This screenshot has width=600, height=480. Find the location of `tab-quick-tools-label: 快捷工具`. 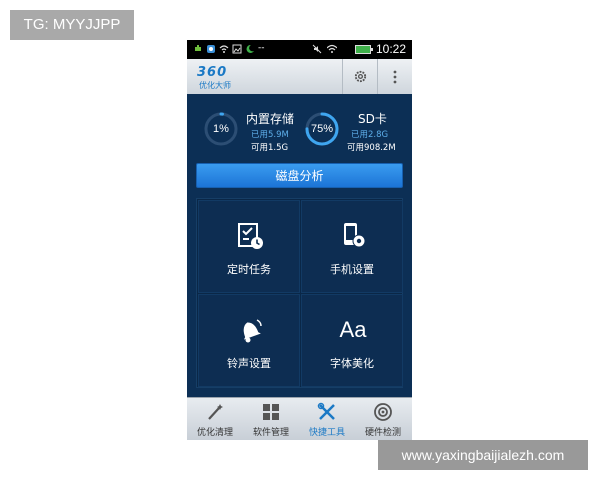

tab-quick-tools-label: 快捷工具 is located at coordinates (326, 433).